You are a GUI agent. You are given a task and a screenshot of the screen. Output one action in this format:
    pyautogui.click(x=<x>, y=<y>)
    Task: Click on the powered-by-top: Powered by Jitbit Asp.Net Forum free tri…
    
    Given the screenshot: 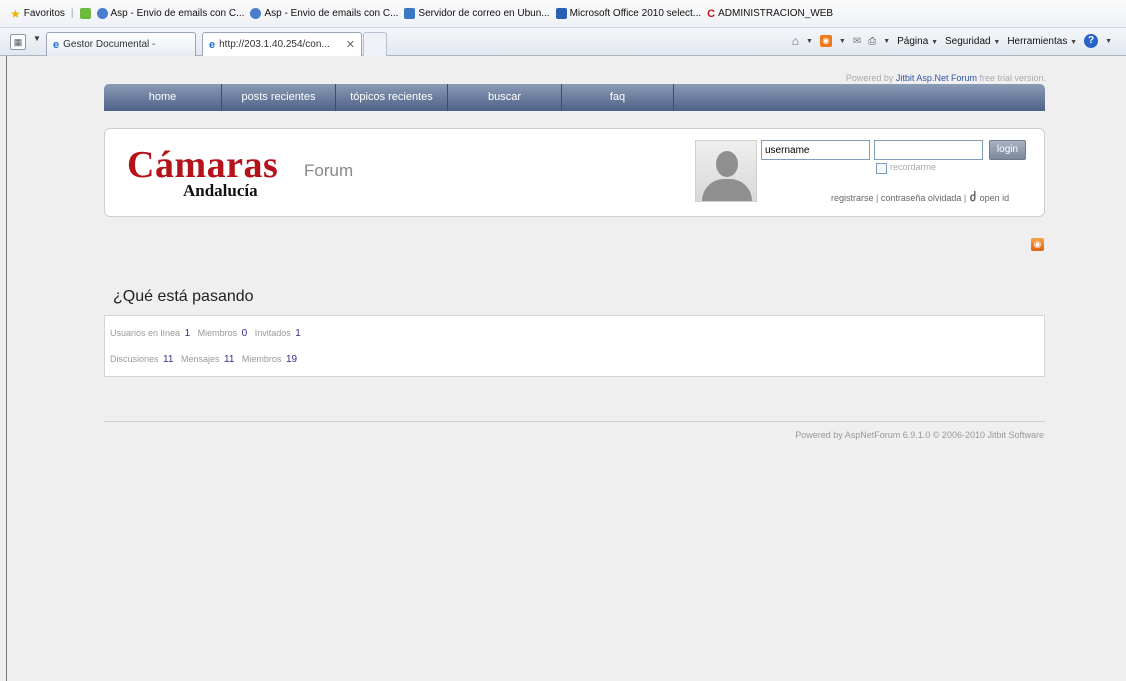 What is the action you would take?
    pyautogui.click(x=945, y=78)
    